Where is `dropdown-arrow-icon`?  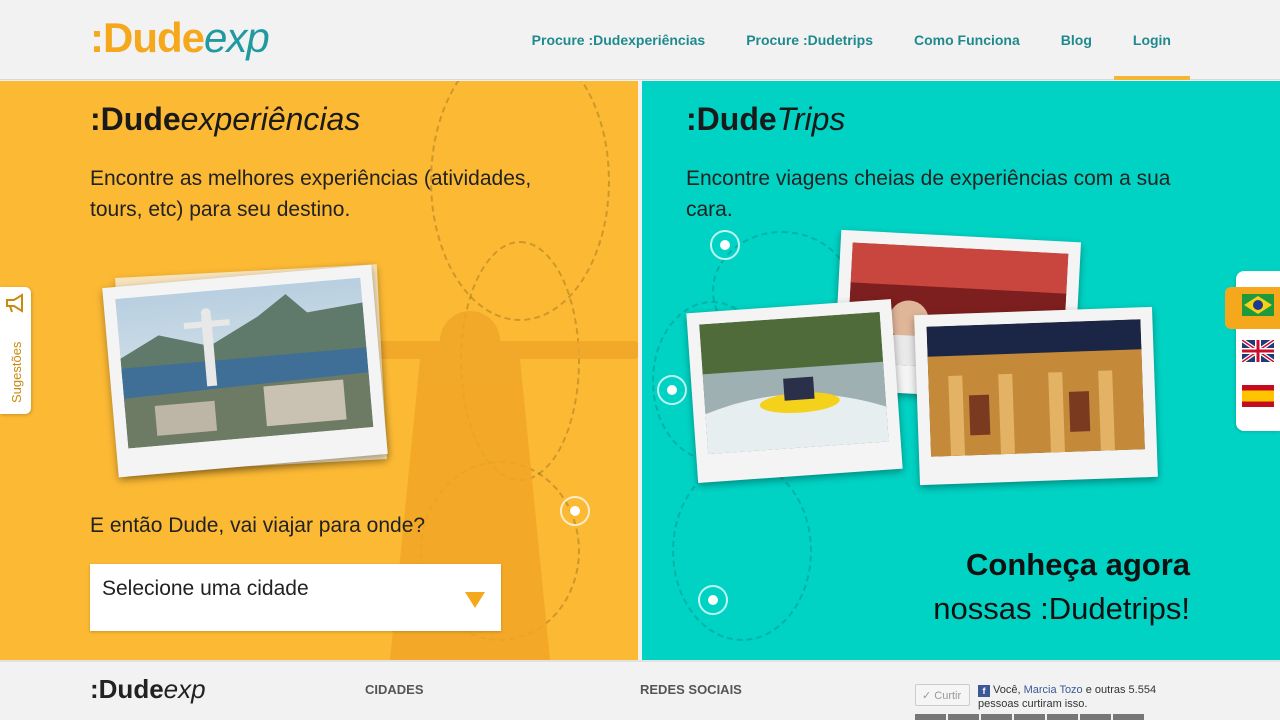 dropdown-arrow-icon is located at coordinates (475, 600).